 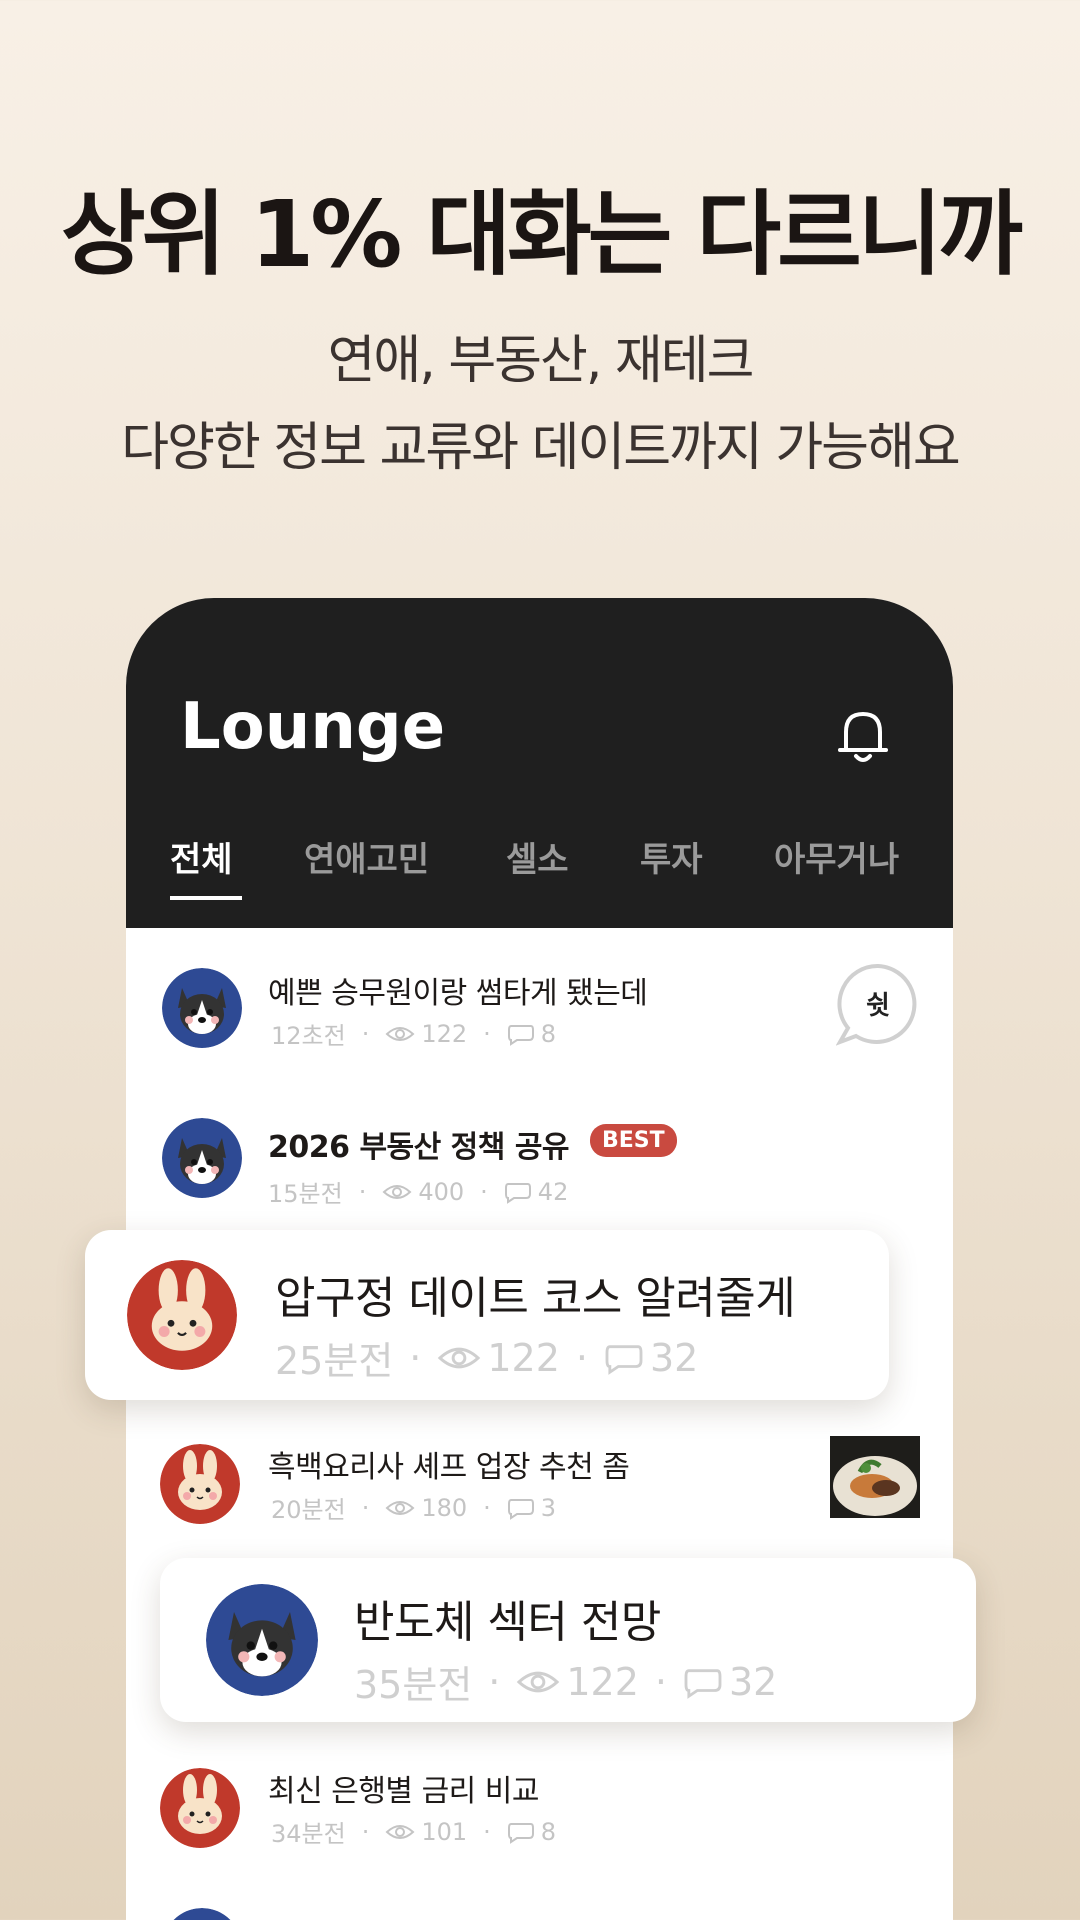 What do you see at coordinates (875, 1477) in the screenshot?
I see `food-thumbnail-image` at bounding box center [875, 1477].